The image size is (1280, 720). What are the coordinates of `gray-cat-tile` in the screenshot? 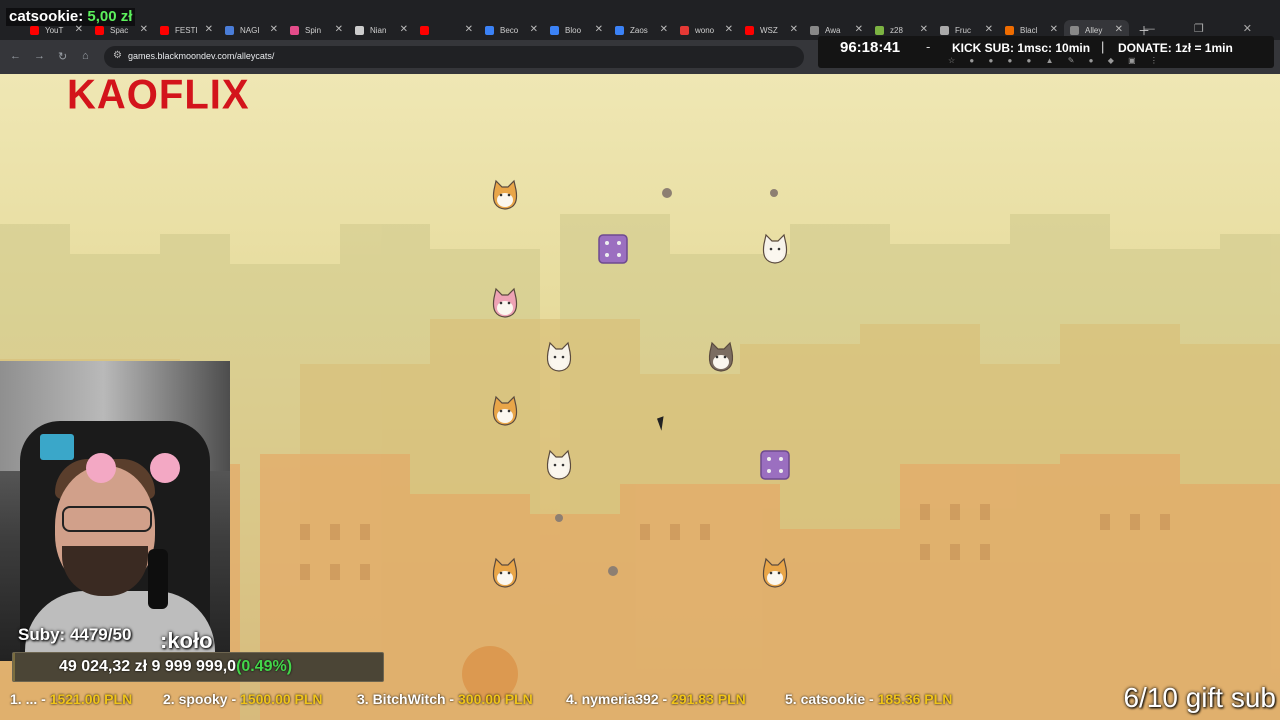 It's located at (721, 357).